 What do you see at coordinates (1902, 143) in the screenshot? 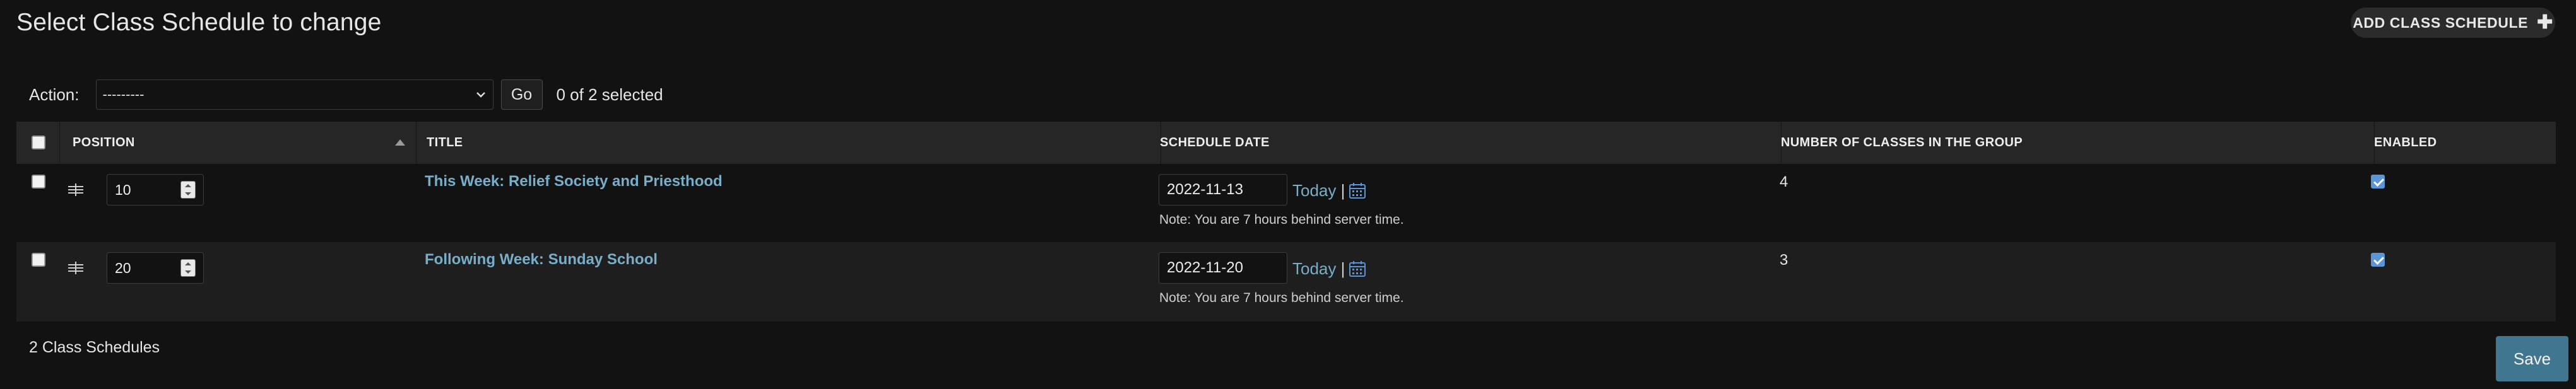
I see `column-header-num-classes: NUMBER OF CLASSES IN THE GROUP` at bounding box center [1902, 143].